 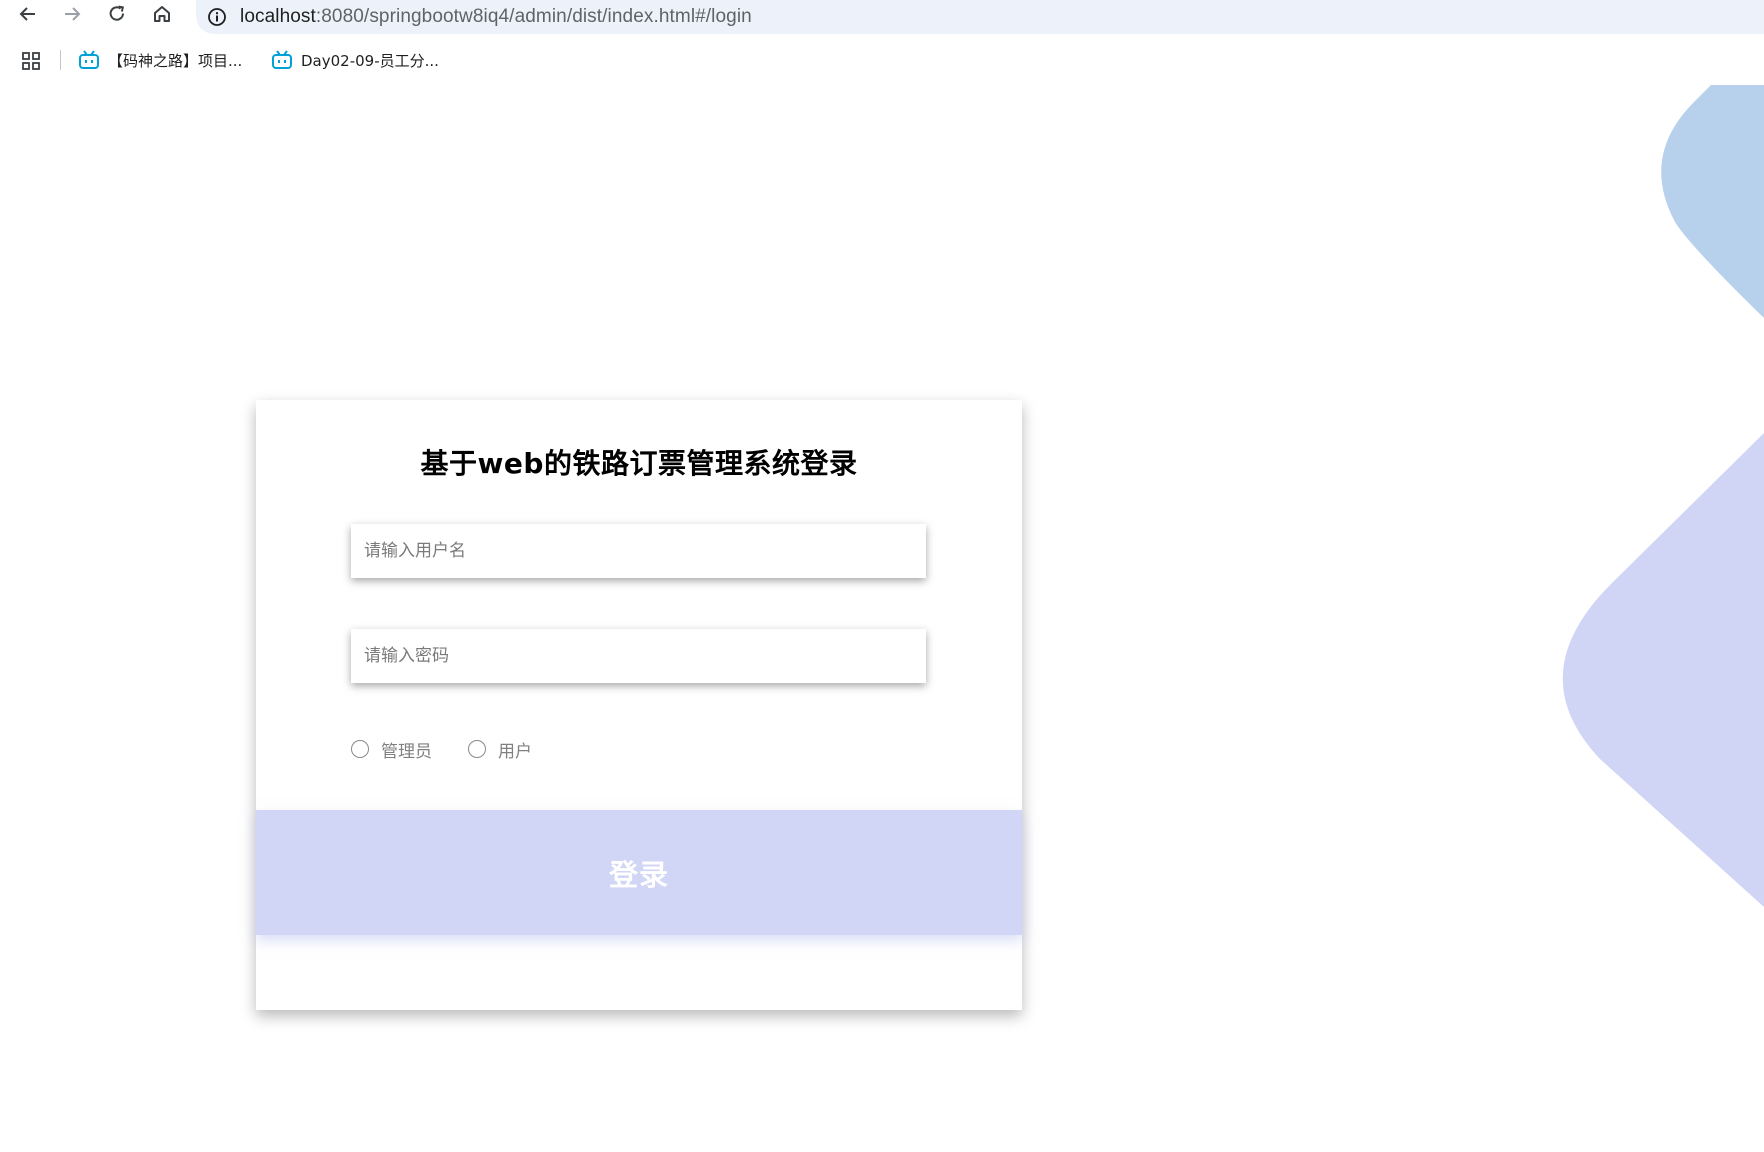 I want to click on role-option-user: 用户, so click(x=500, y=749).